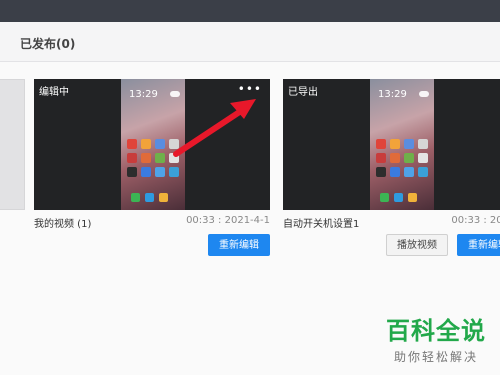 The image size is (500, 375). I want to click on play-video-button: 播放视频, so click(417, 245).